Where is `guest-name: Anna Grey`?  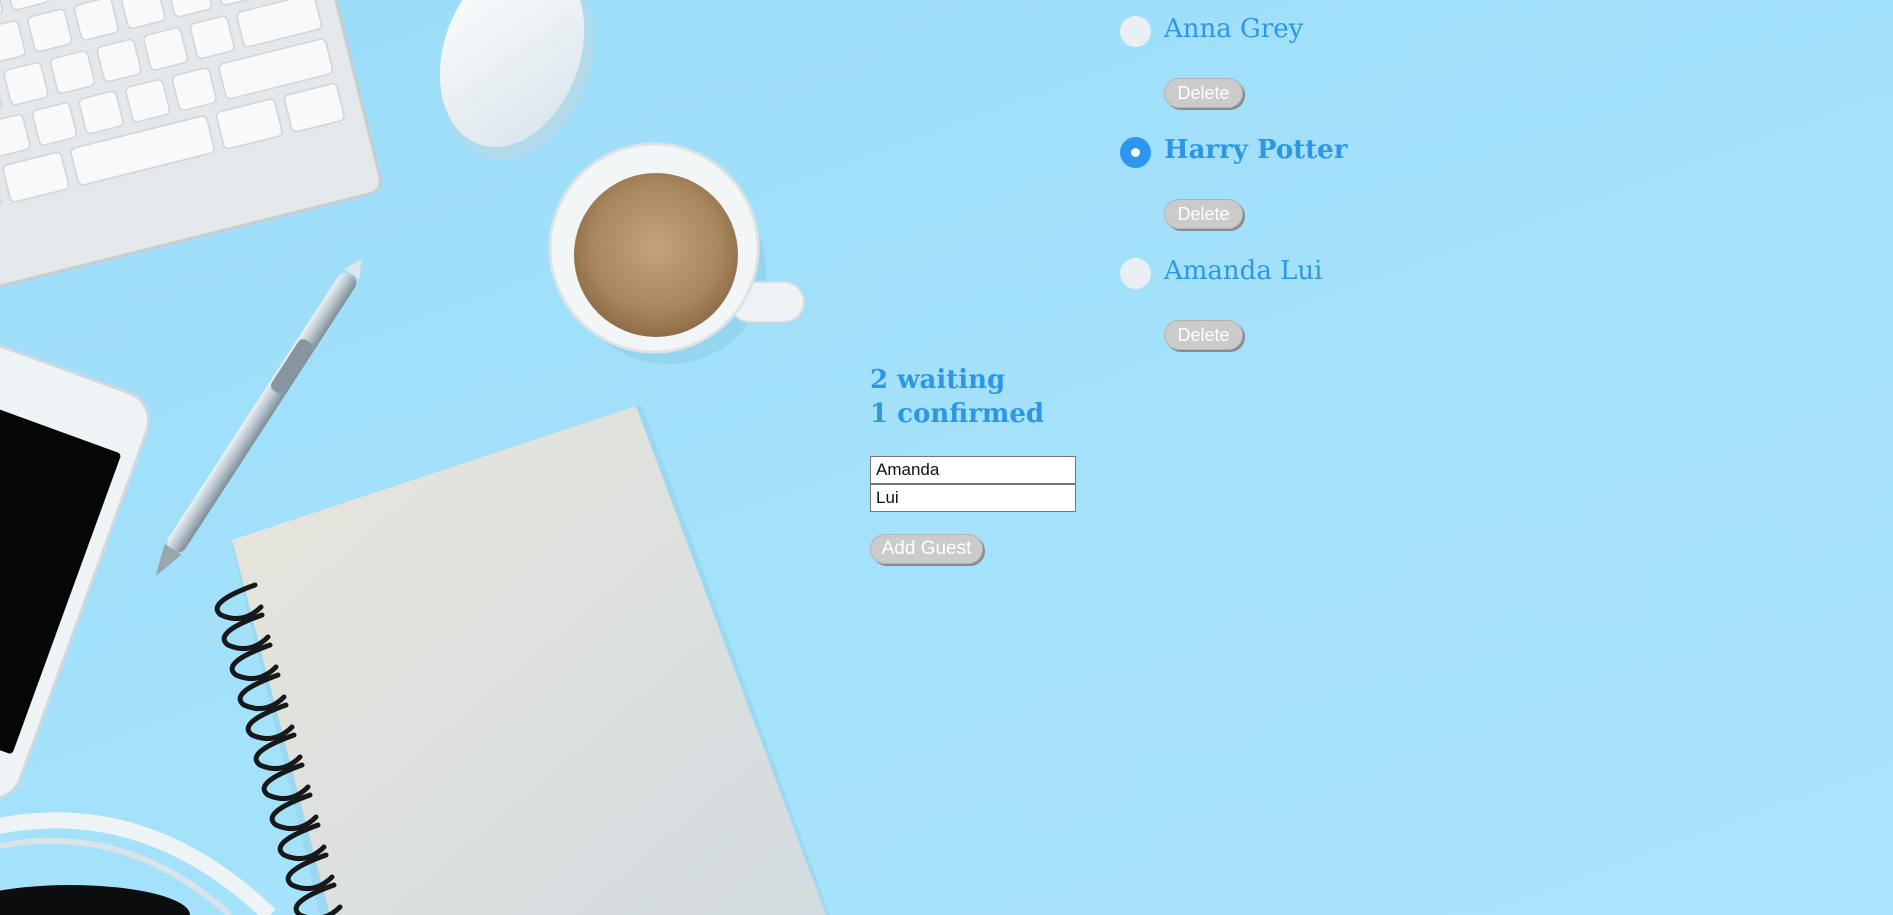 guest-name: Anna Grey is located at coordinates (1234, 29).